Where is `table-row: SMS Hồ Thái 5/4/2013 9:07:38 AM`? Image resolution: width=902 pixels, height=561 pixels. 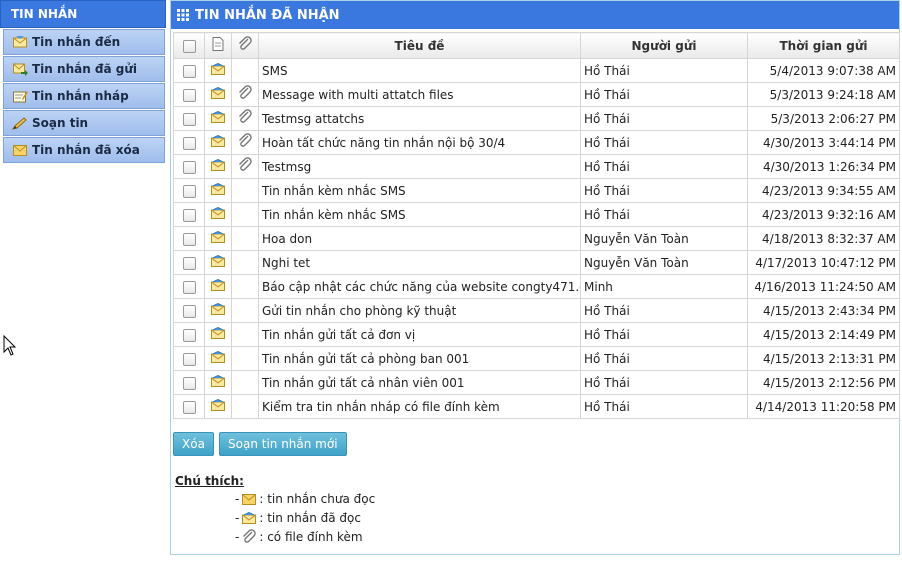 table-row: SMS Hồ Thái 5/4/2013 9:07:38 AM is located at coordinates (536, 70).